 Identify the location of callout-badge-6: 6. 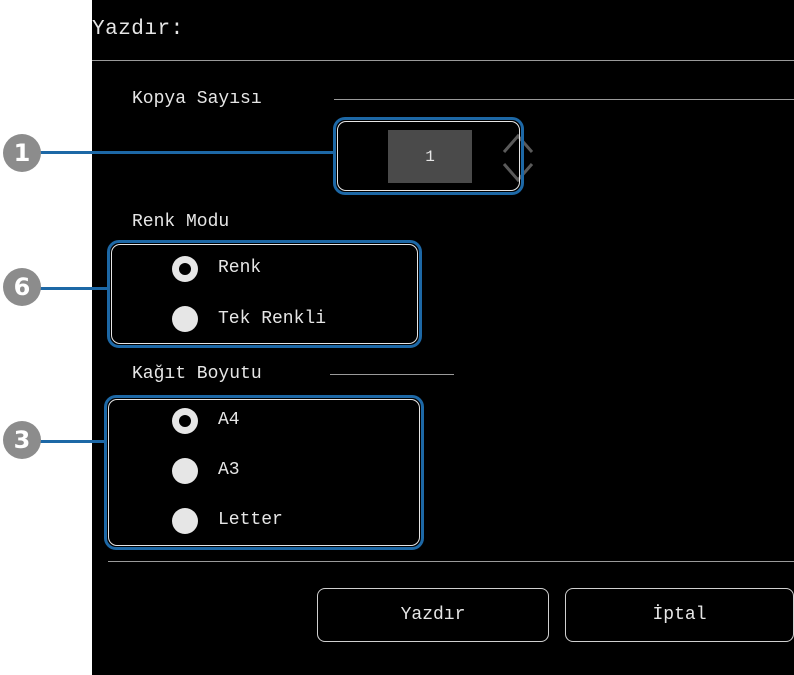
(22, 287).